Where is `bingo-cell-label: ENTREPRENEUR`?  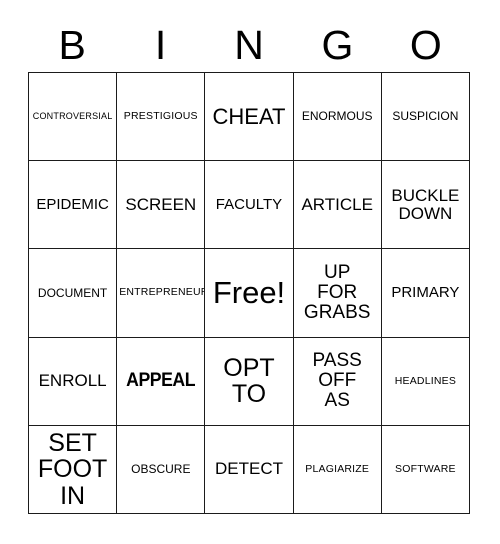
bingo-cell-label: ENTREPRENEUR is located at coordinates (162, 292).